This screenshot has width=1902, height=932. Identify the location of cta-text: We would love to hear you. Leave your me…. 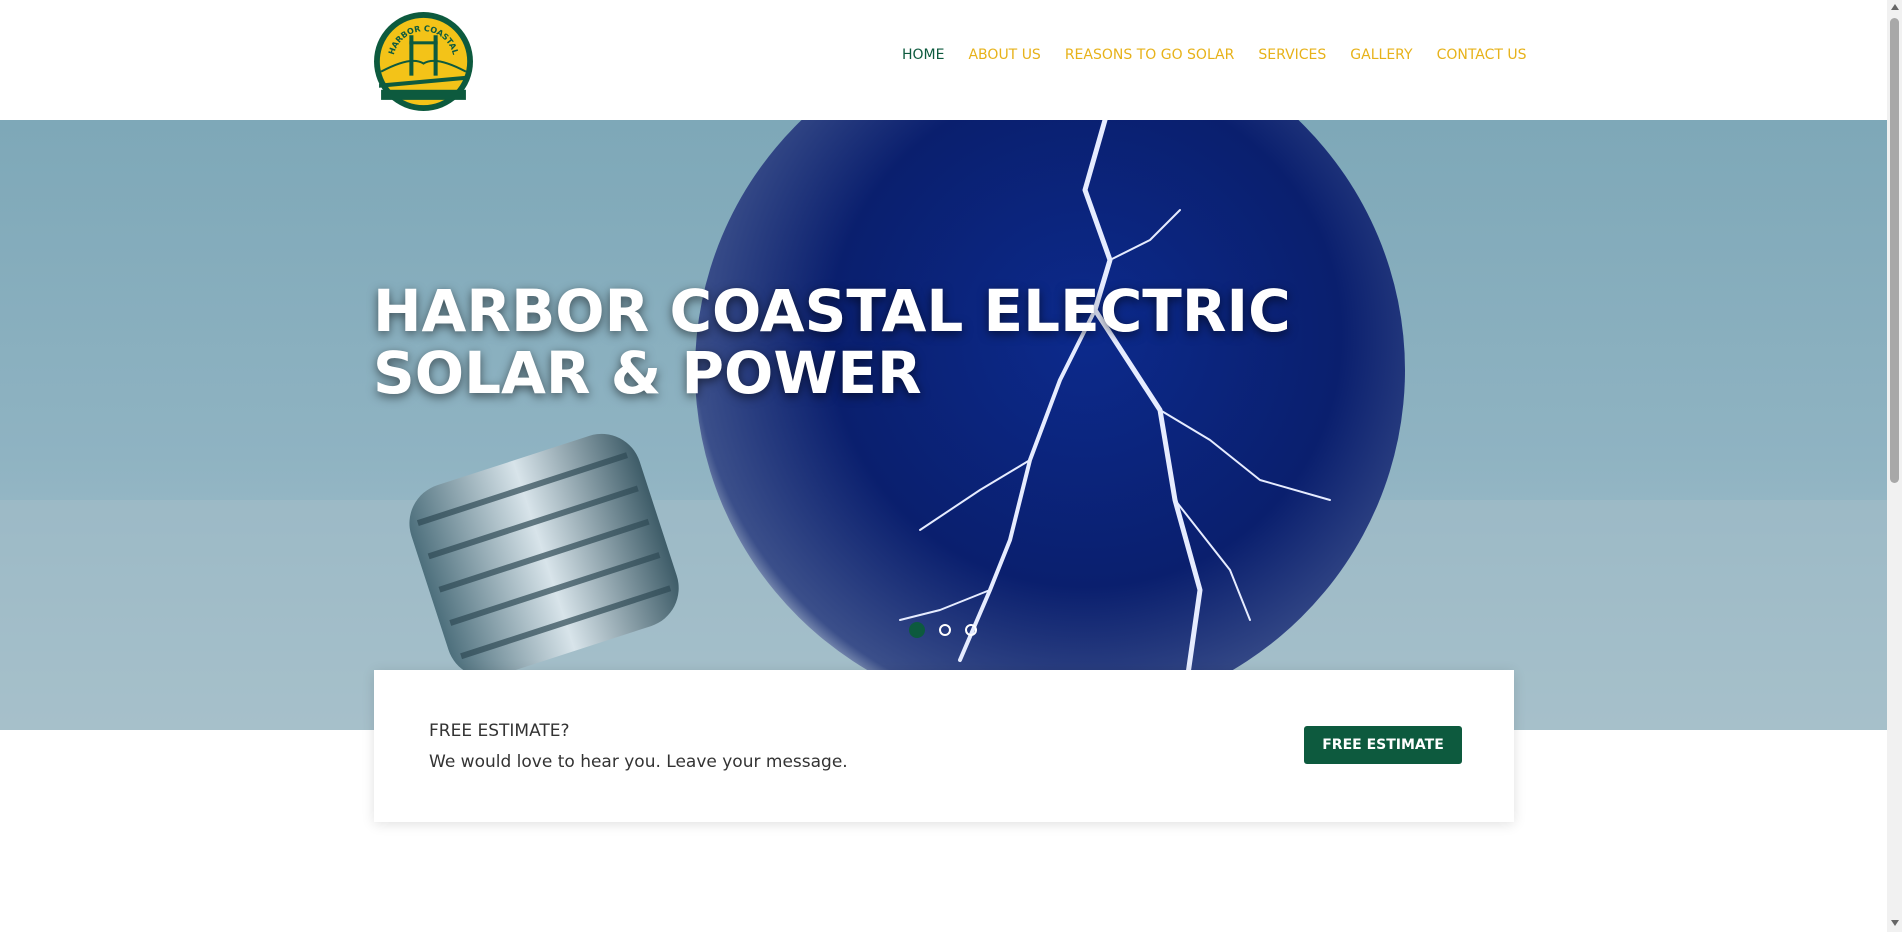
(638, 762).